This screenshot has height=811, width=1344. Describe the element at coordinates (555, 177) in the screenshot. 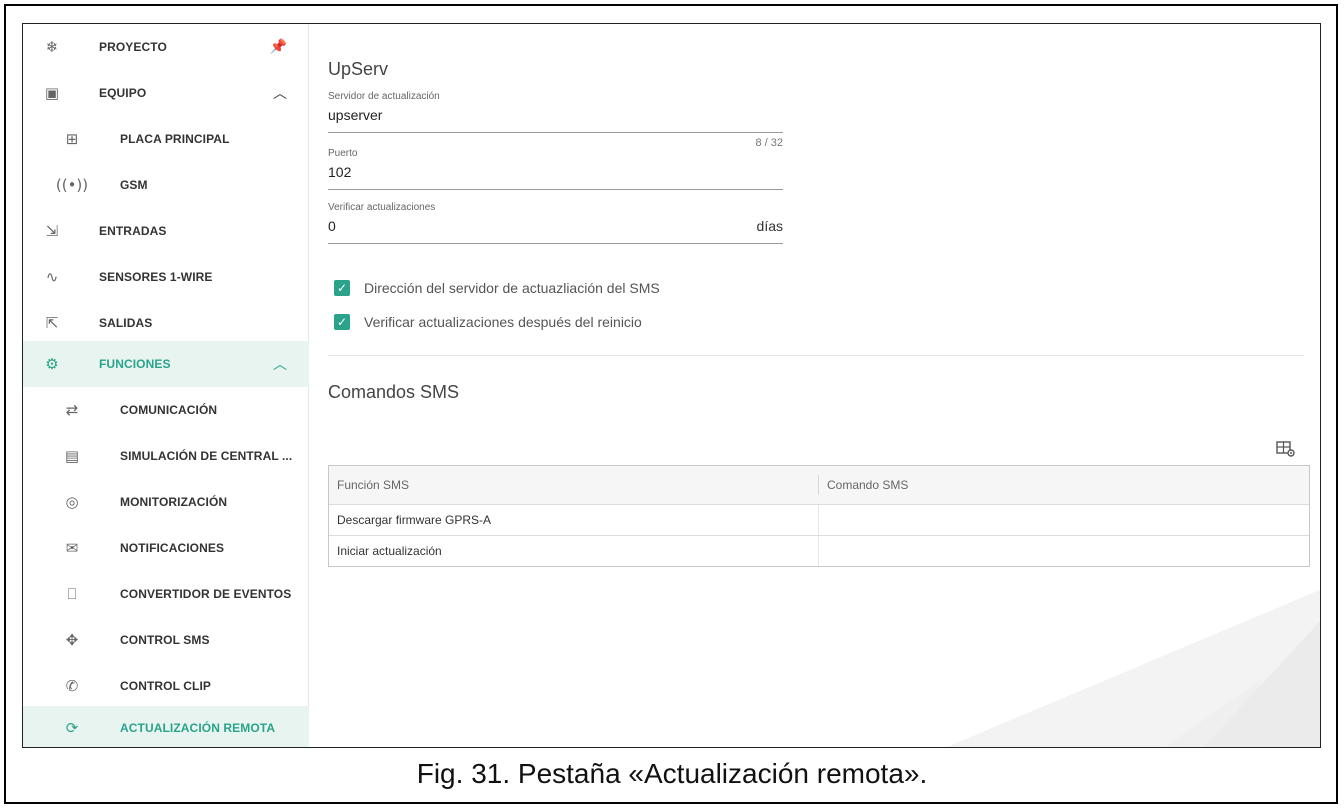

I see `port-input: 102` at that location.